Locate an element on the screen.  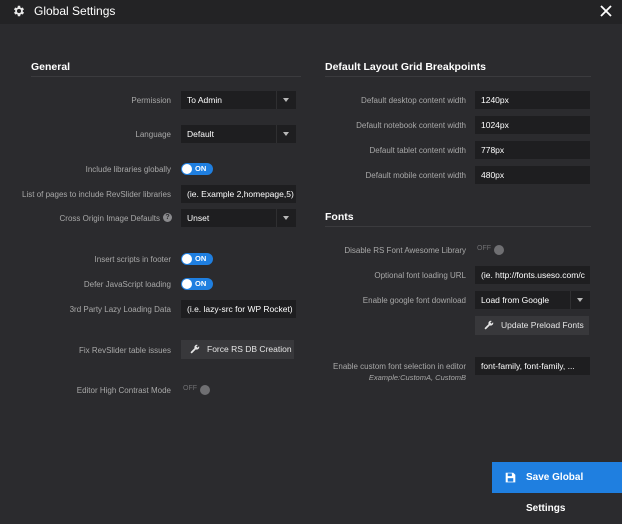
font-url-input: (ie. http://fonts.useso.com/c is located at coordinates (532, 275).